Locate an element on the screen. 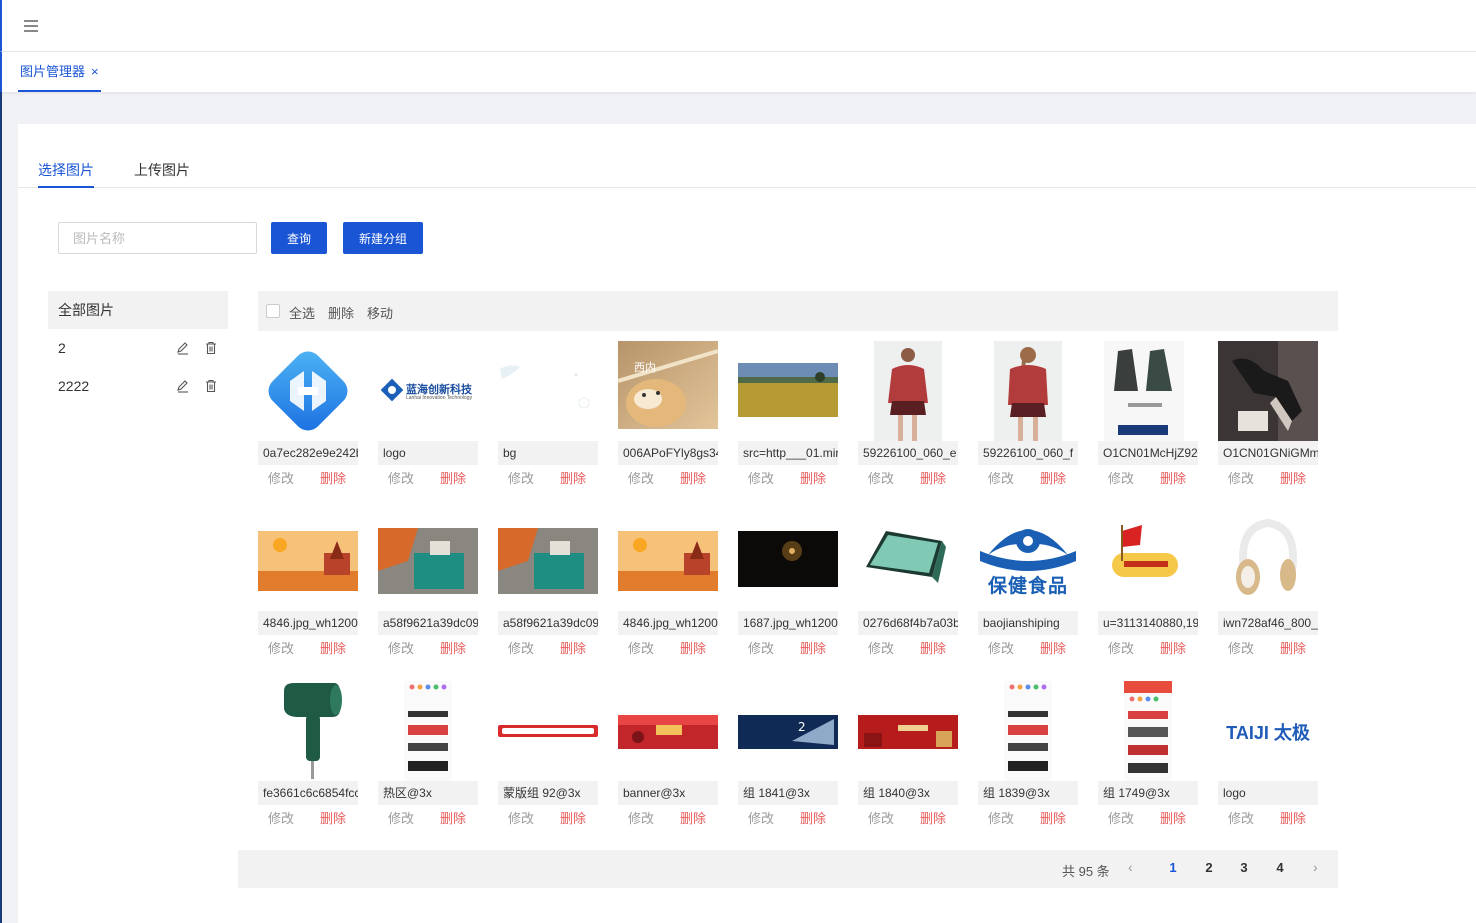 The height and width of the screenshot is (923, 1476). page-2: 2 is located at coordinates (1209, 867).